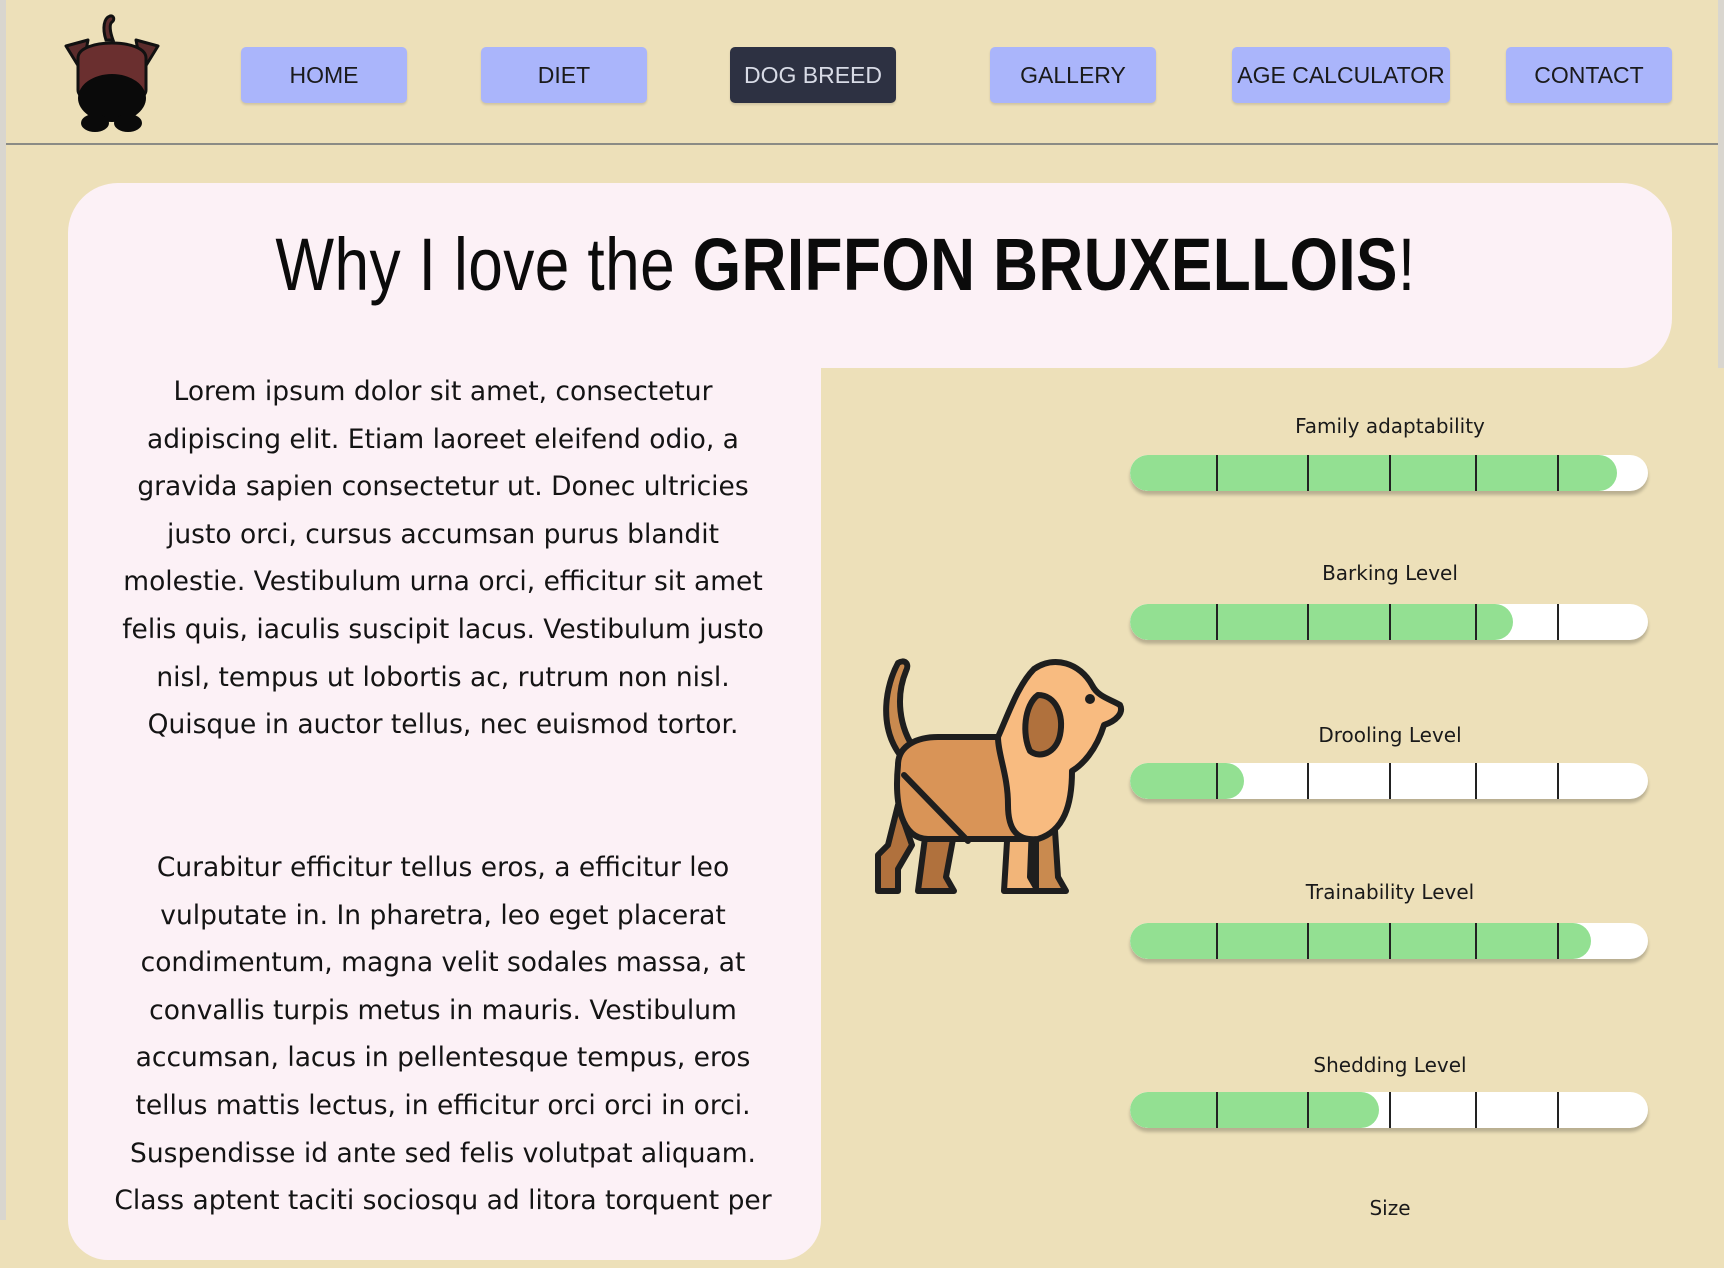 This screenshot has width=1724, height=1268. What do you see at coordinates (1390, 1065) in the screenshot?
I see `stat-label-shedding-level: Shedding Level` at bounding box center [1390, 1065].